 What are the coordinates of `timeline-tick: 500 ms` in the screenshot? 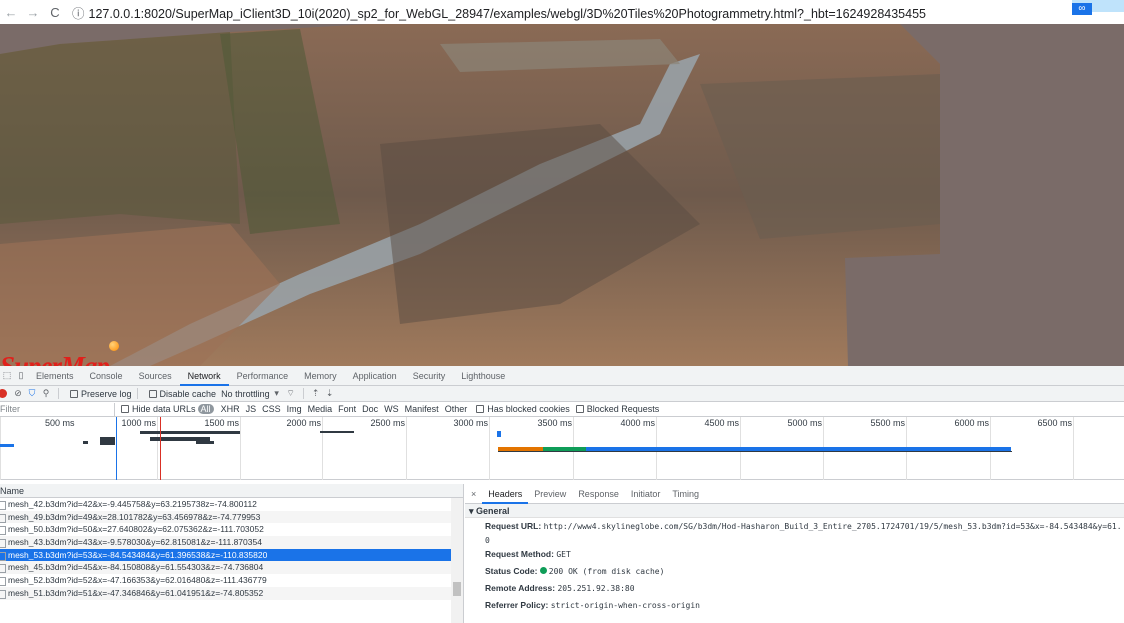 It's located at (37, 448).